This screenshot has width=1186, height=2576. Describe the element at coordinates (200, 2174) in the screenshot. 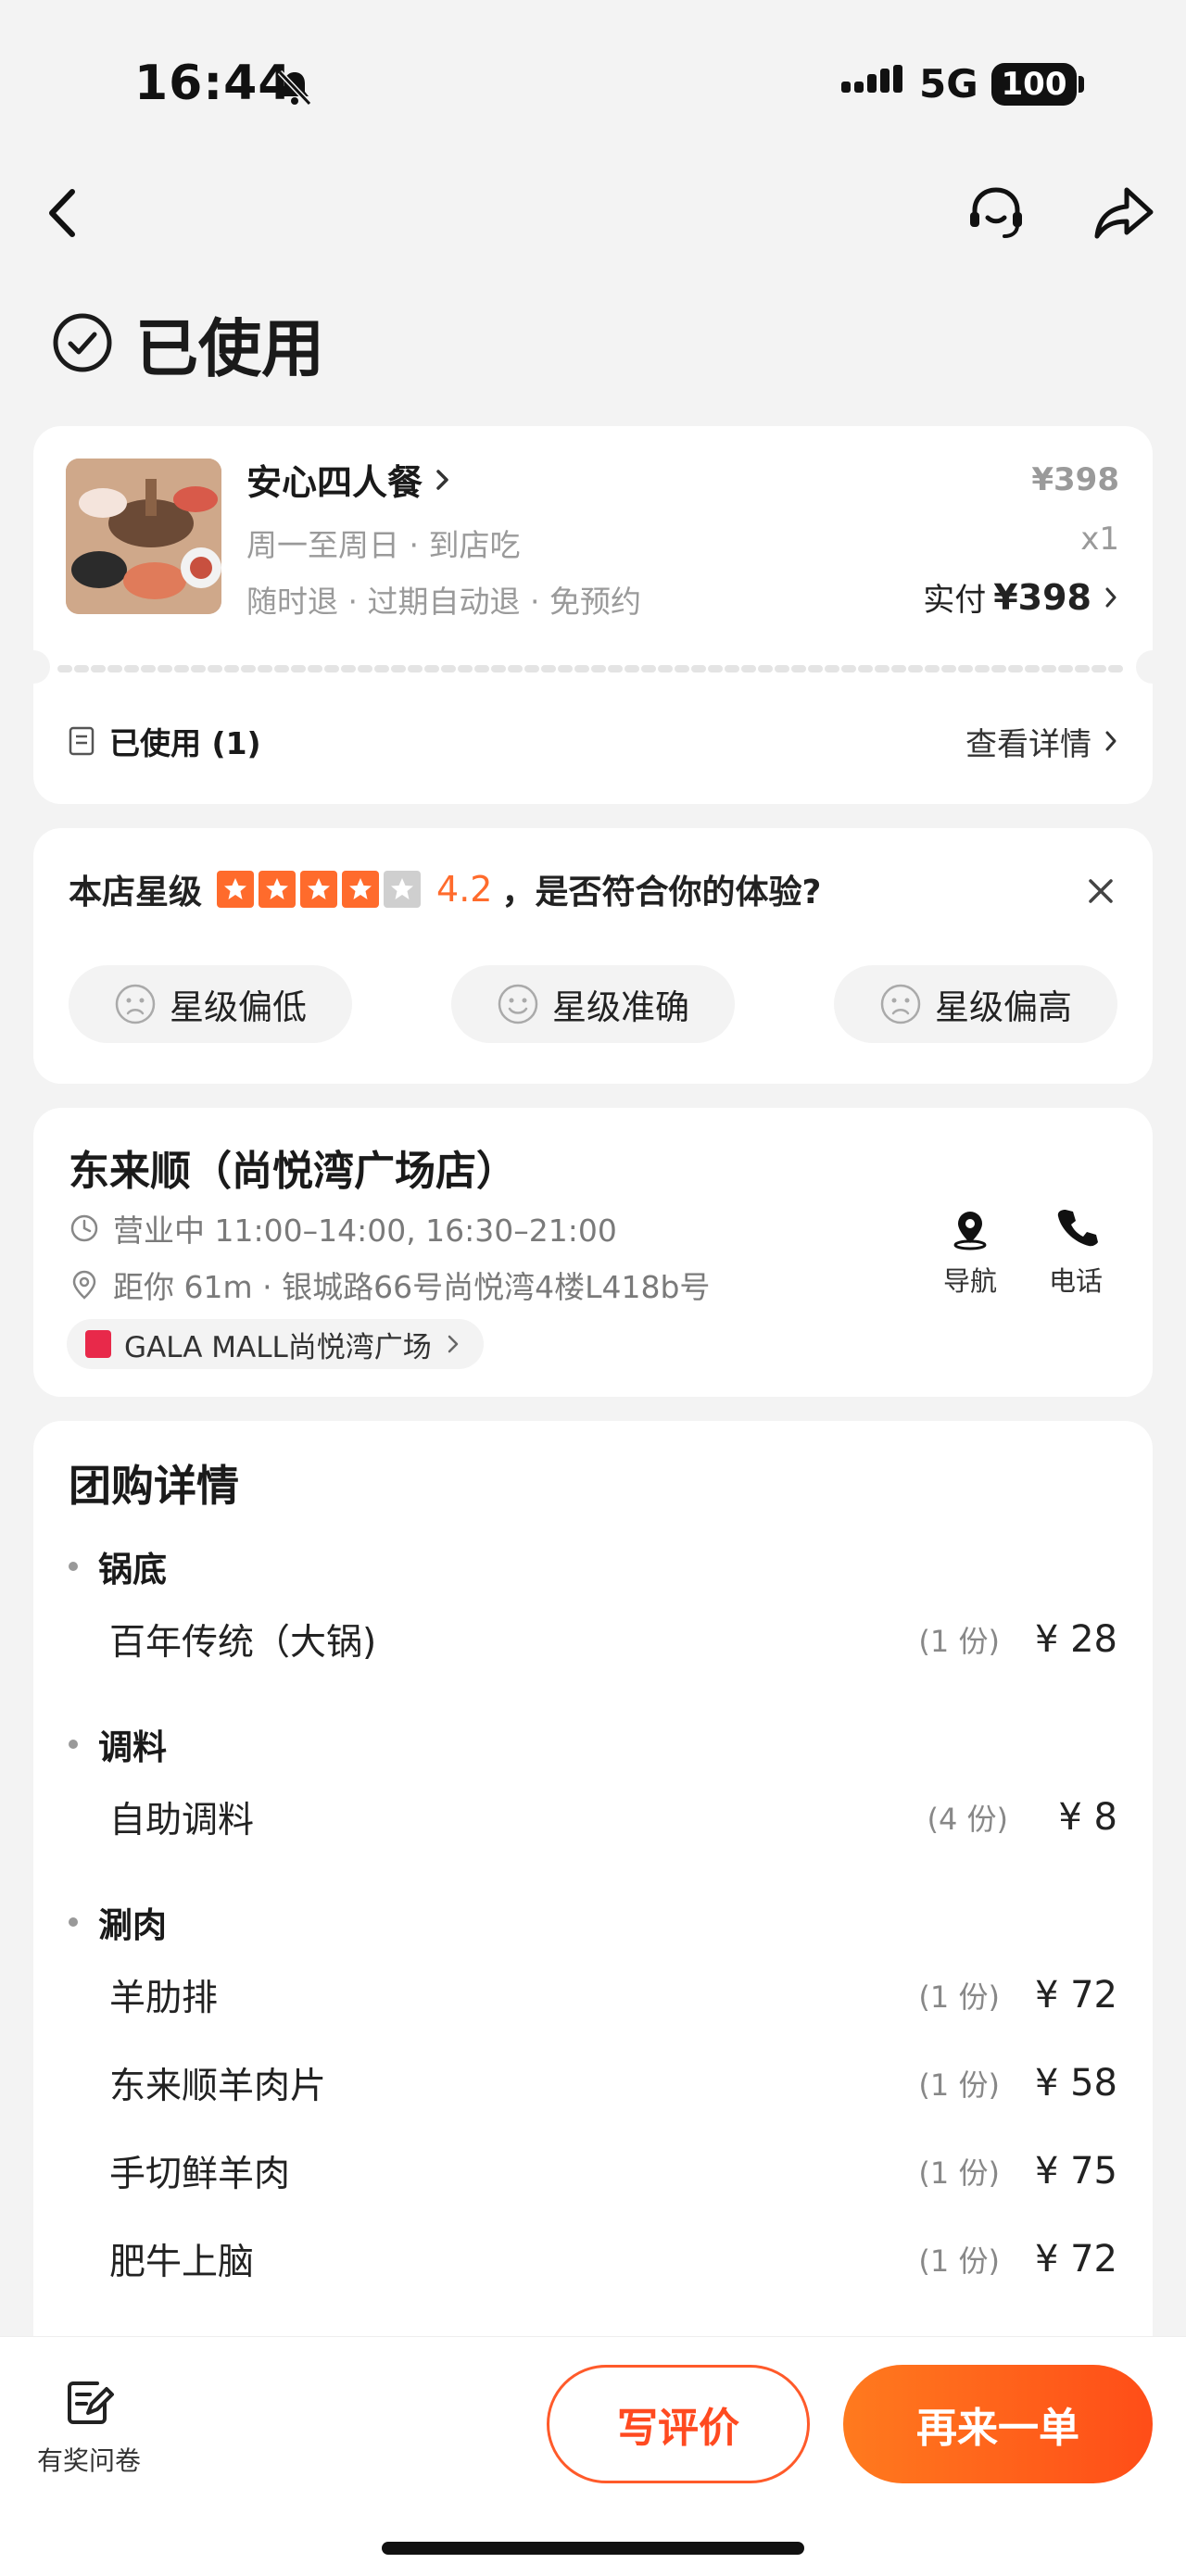

I see `deal-item-name: 手切鲜羊肉` at that location.